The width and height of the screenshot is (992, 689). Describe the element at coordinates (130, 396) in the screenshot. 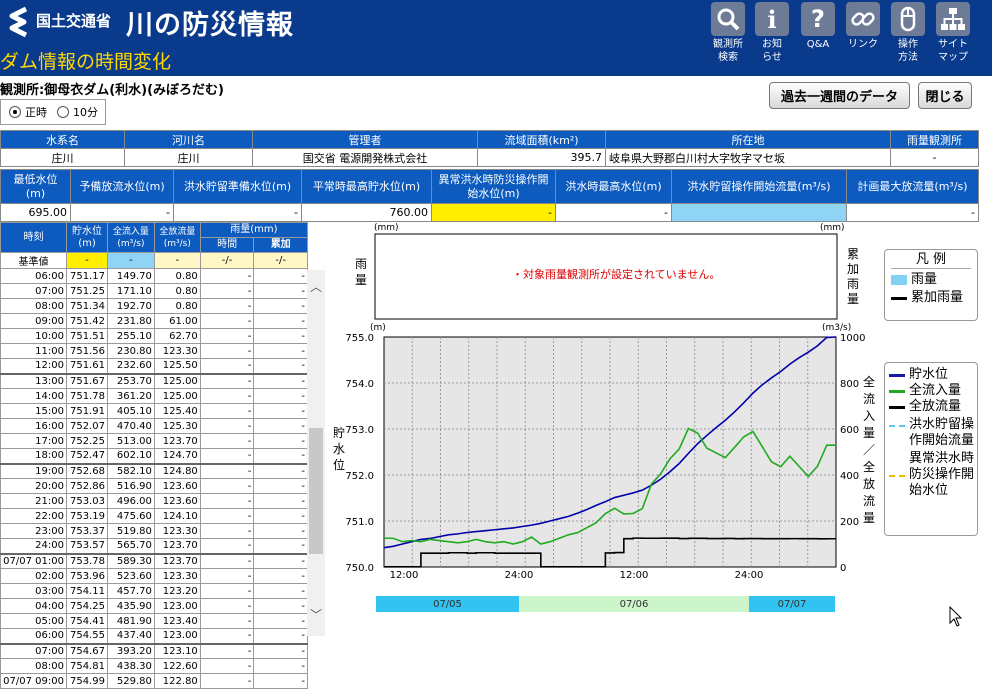

I see `table-cell: 361.20` at that location.